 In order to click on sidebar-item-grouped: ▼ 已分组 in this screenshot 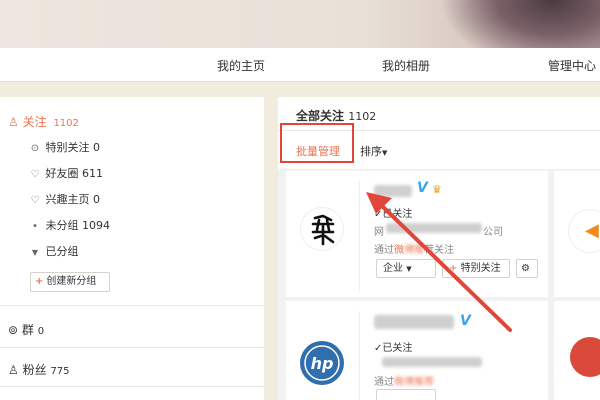, I will do `click(160, 251)`.